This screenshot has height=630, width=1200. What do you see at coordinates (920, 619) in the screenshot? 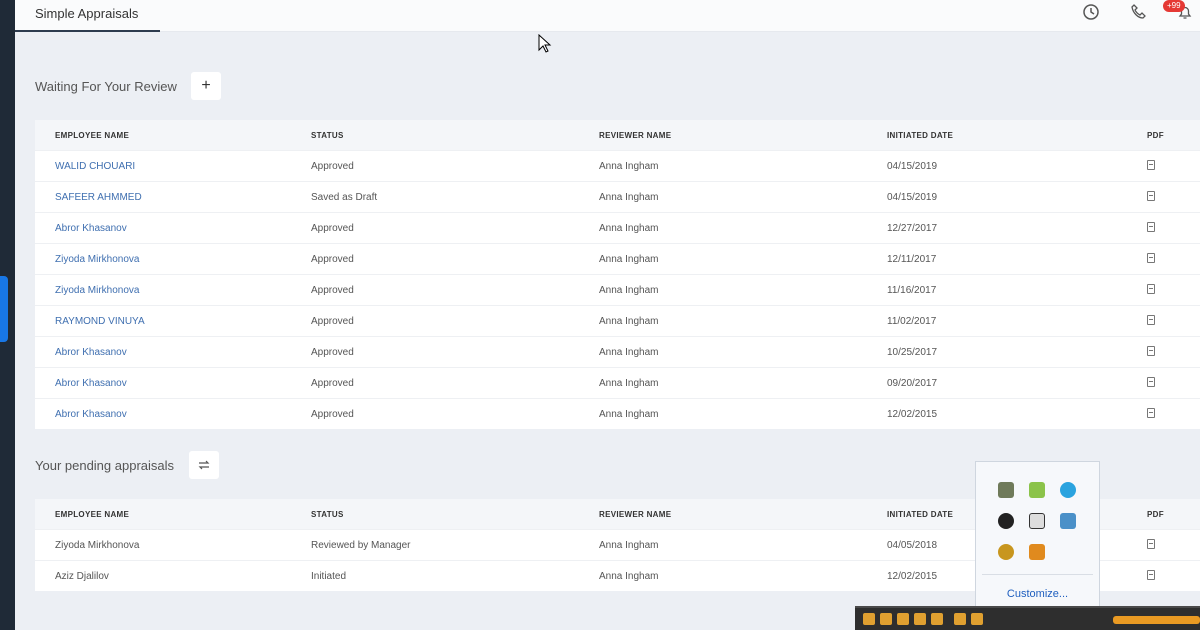
I see `media-prev-icon` at bounding box center [920, 619].